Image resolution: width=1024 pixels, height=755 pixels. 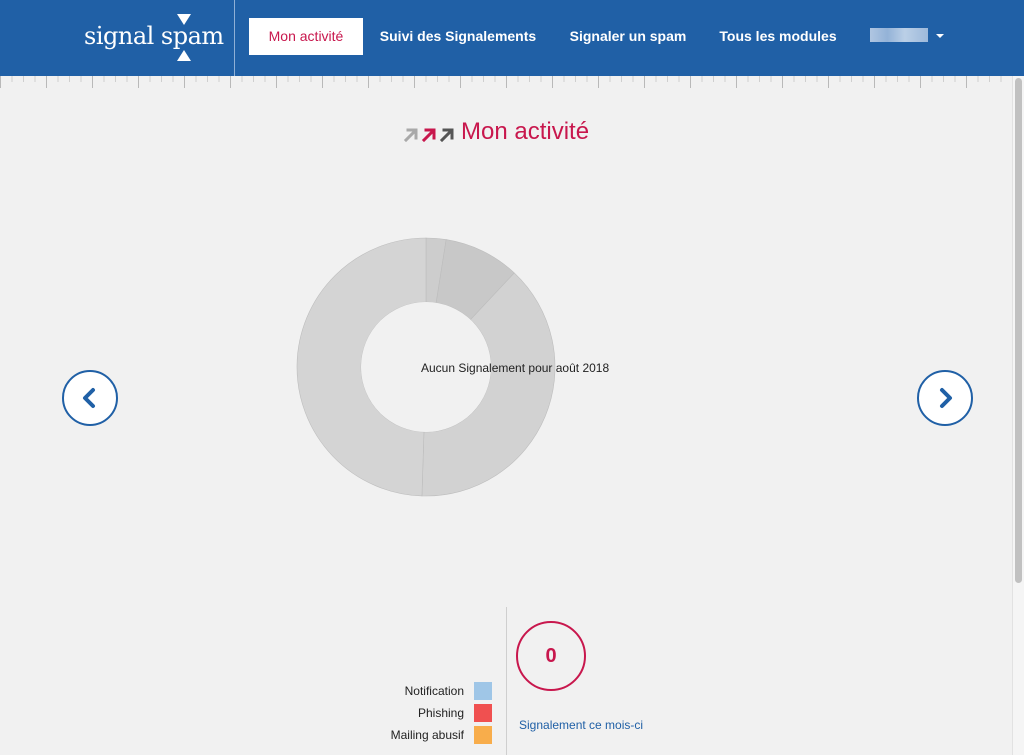 I want to click on empty-chart-message: Aucun Signalement pour août 2018, so click(x=515, y=368).